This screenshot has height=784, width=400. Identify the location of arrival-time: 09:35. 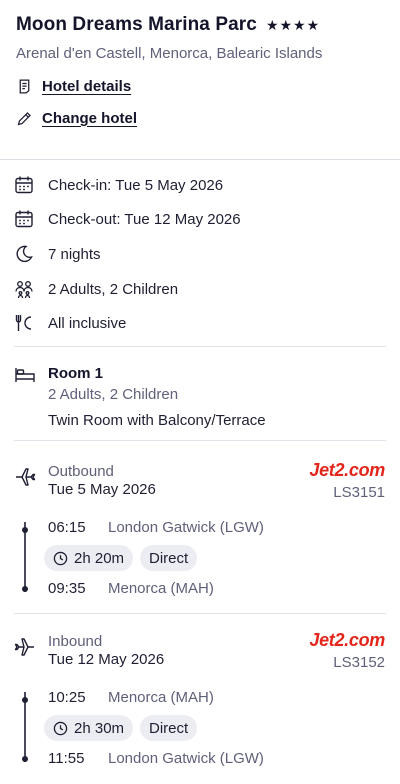
(67, 588).